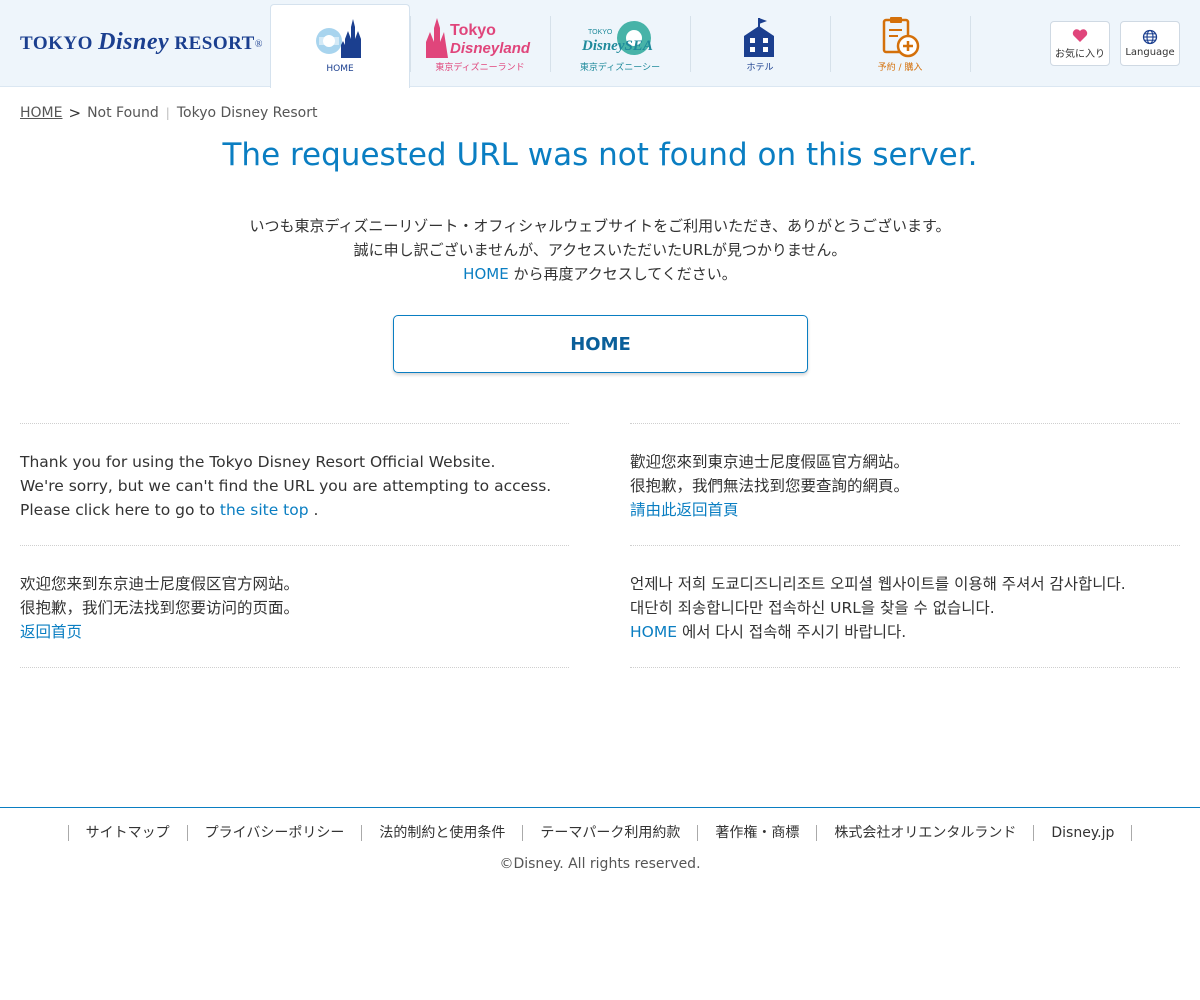 The width and height of the screenshot is (1200, 1000). What do you see at coordinates (274, 833) in the screenshot?
I see `footer-link-privacy-policy: プライバシーポリシー` at bounding box center [274, 833].